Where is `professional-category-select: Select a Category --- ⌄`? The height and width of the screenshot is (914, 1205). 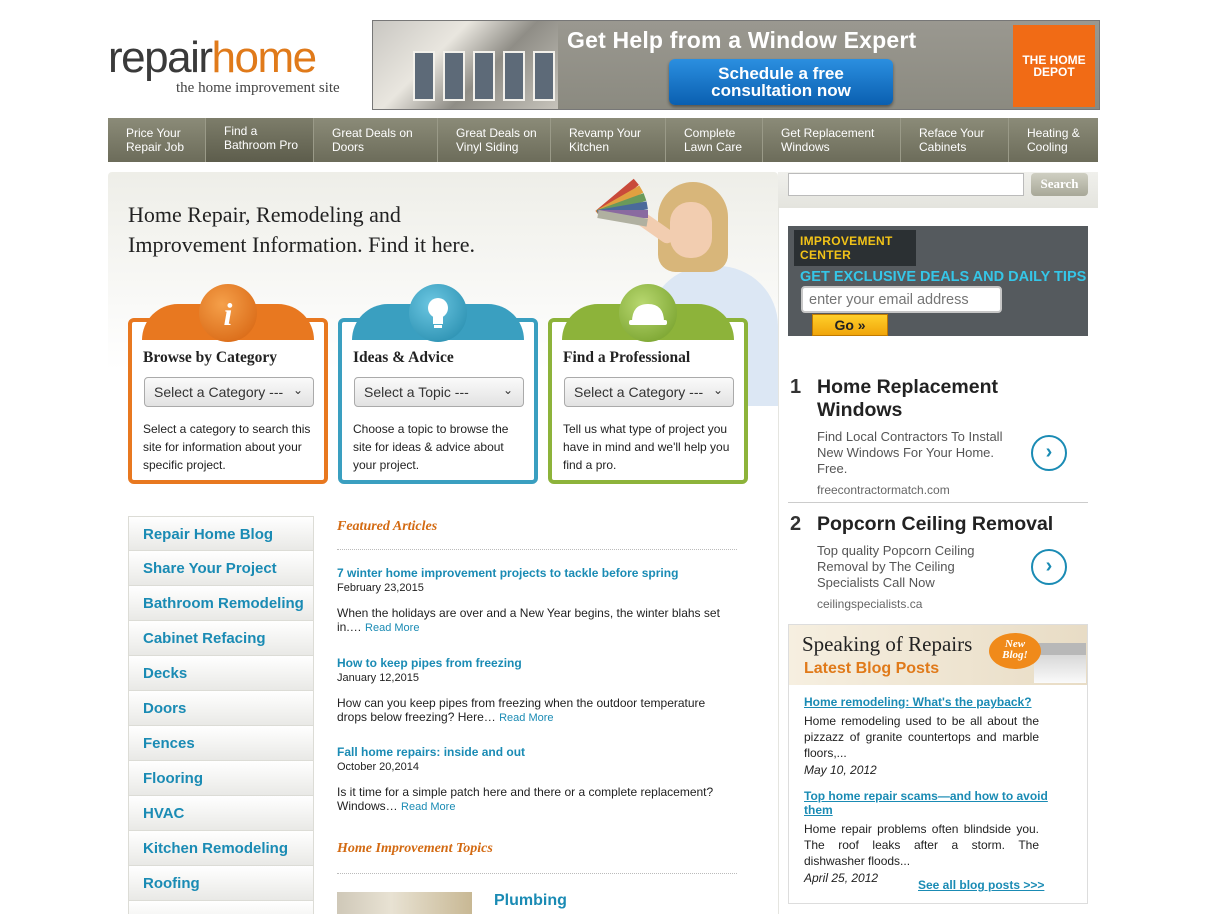
professional-category-select: Select a Category --- ⌄ is located at coordinates (649, 392).